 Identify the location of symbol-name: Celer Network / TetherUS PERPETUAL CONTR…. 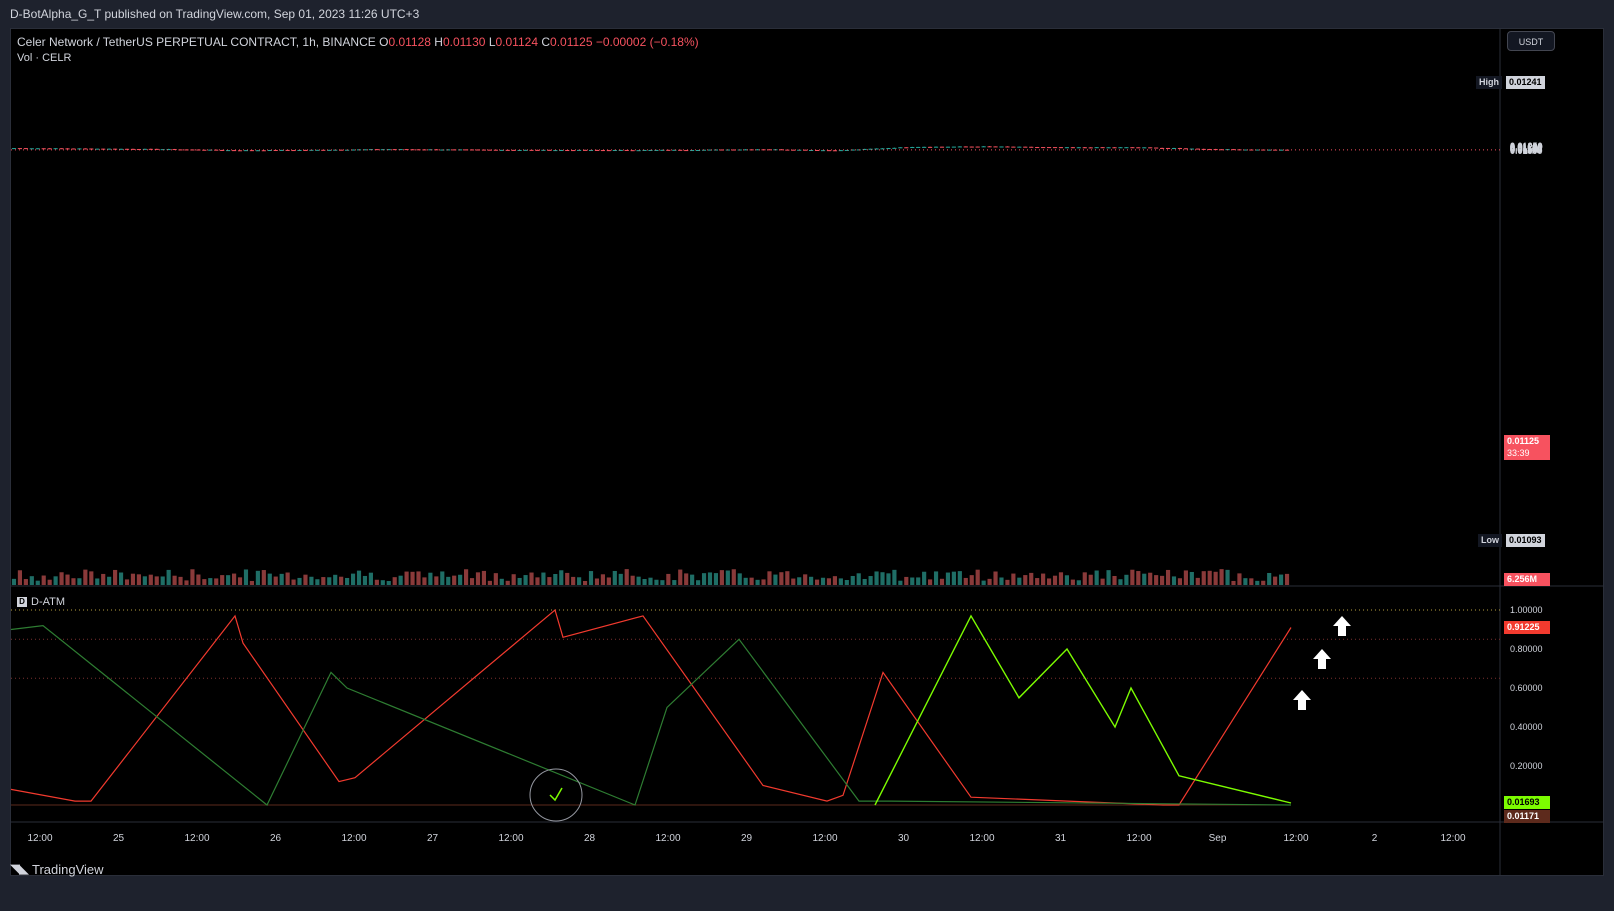
(196, 42).